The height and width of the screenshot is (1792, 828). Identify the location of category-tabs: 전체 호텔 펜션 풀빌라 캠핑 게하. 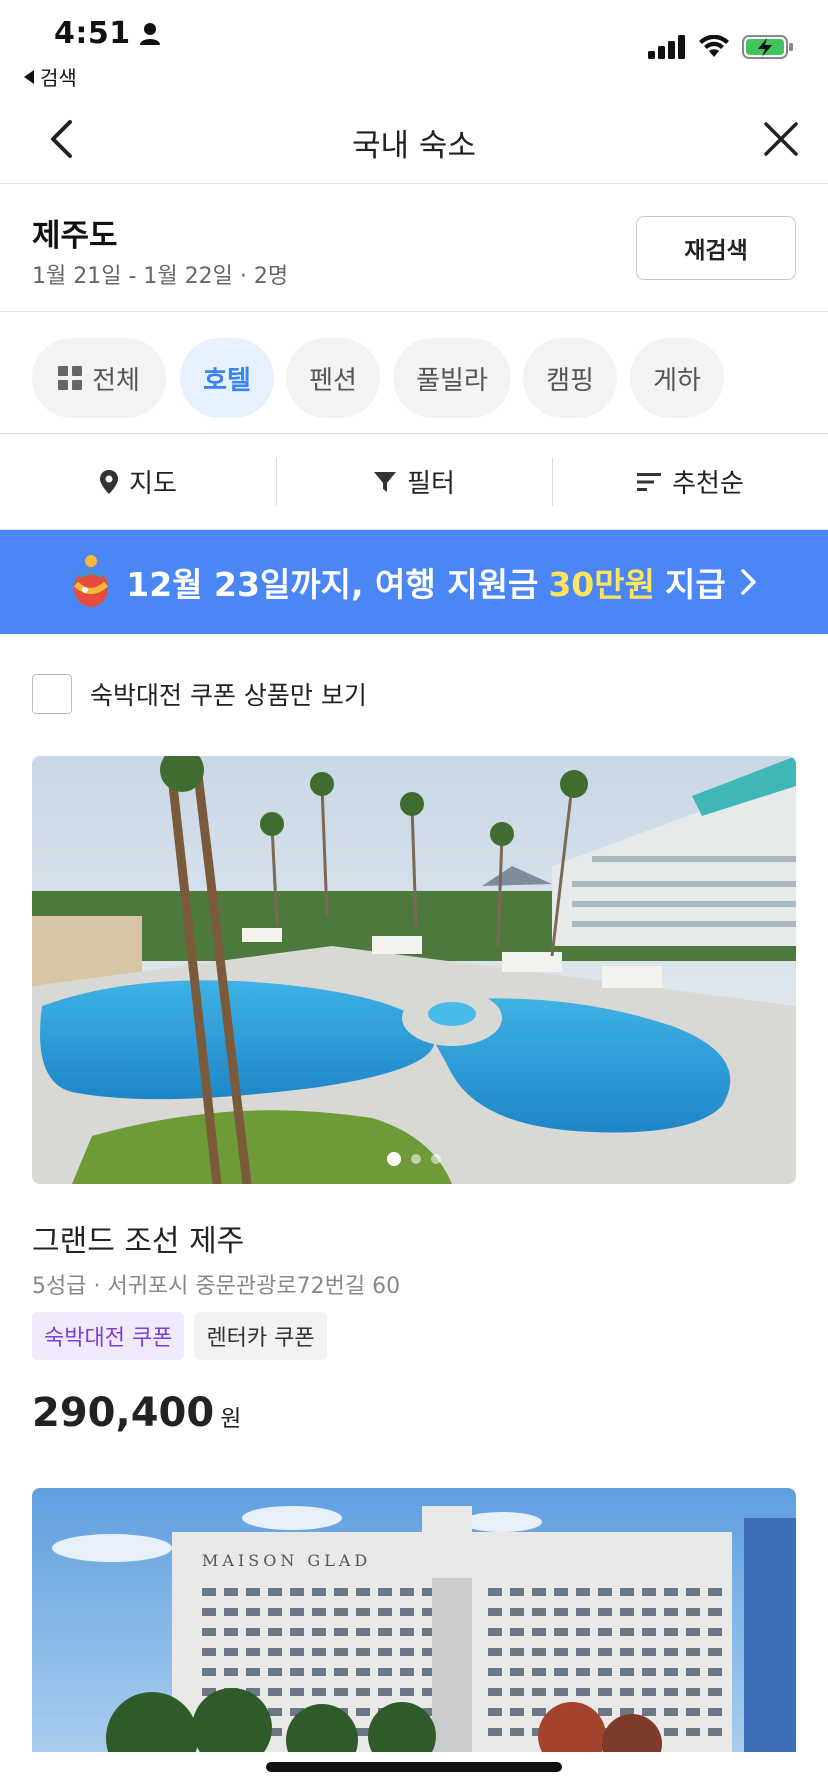
(414, 373).